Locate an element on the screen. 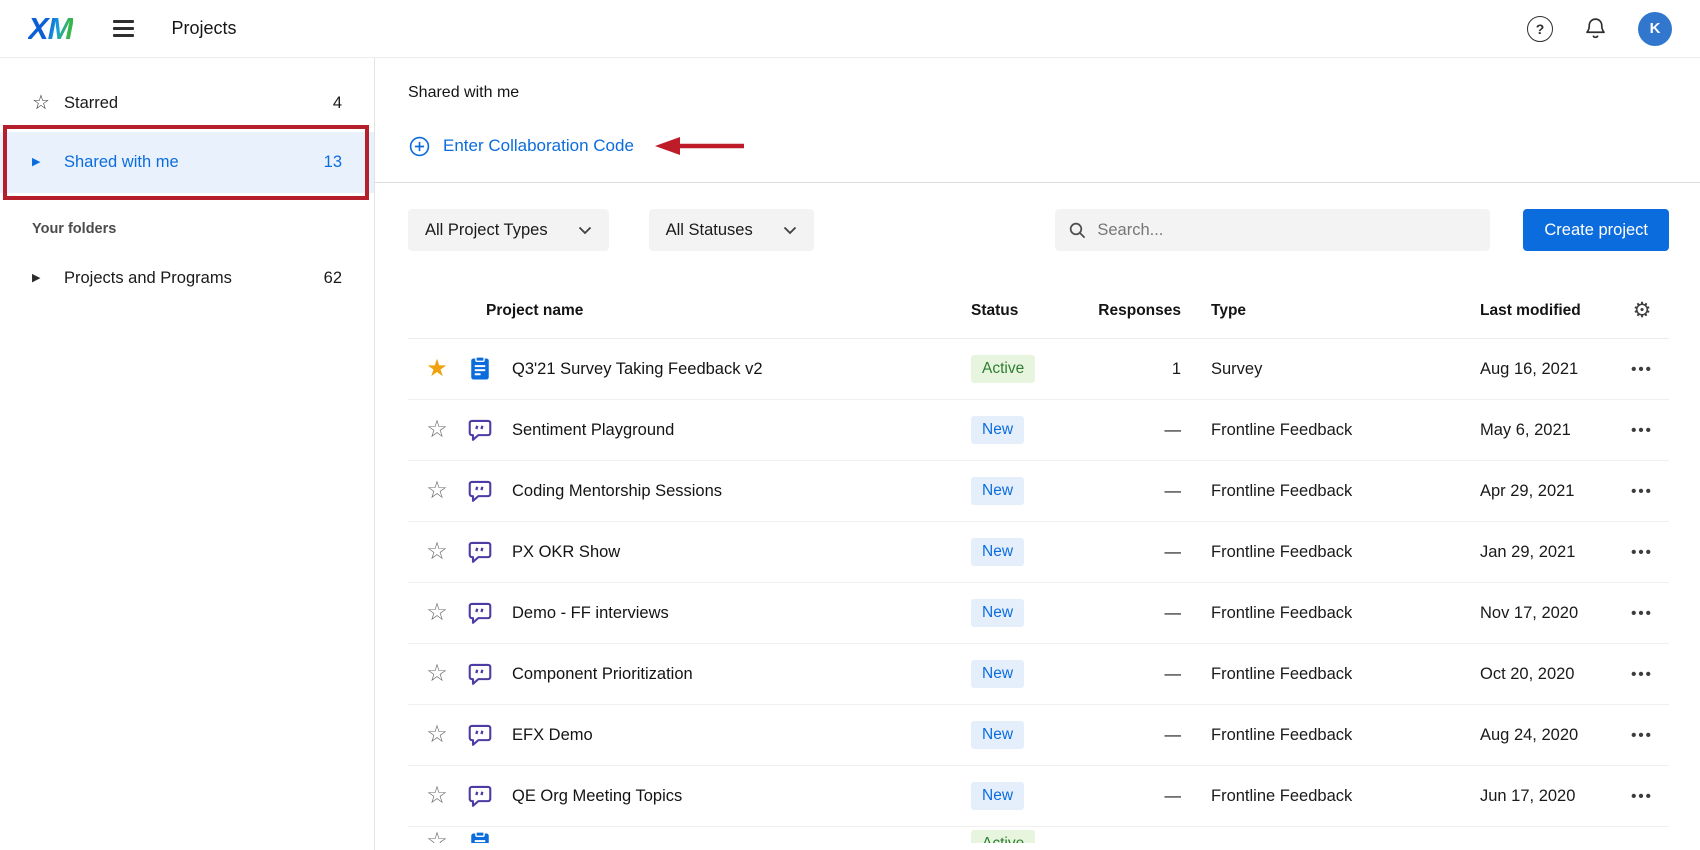 Image resolution: width=1700 pixels, height=850 pixels. annotation-arrow-icon is located at coordinates (699, 146).